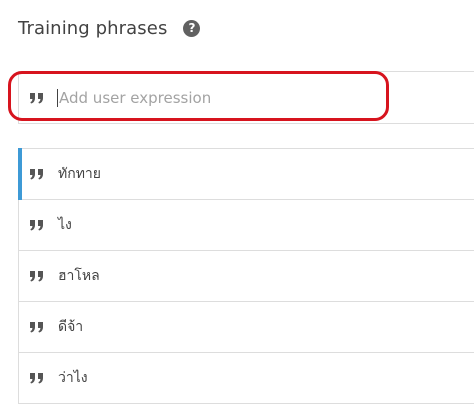 The image size is (474, 420). What do you see at coordinates (79, 276) in the screenshot?
I see `phrase-text: ฮาโหล` at bounding box center [79, 276].